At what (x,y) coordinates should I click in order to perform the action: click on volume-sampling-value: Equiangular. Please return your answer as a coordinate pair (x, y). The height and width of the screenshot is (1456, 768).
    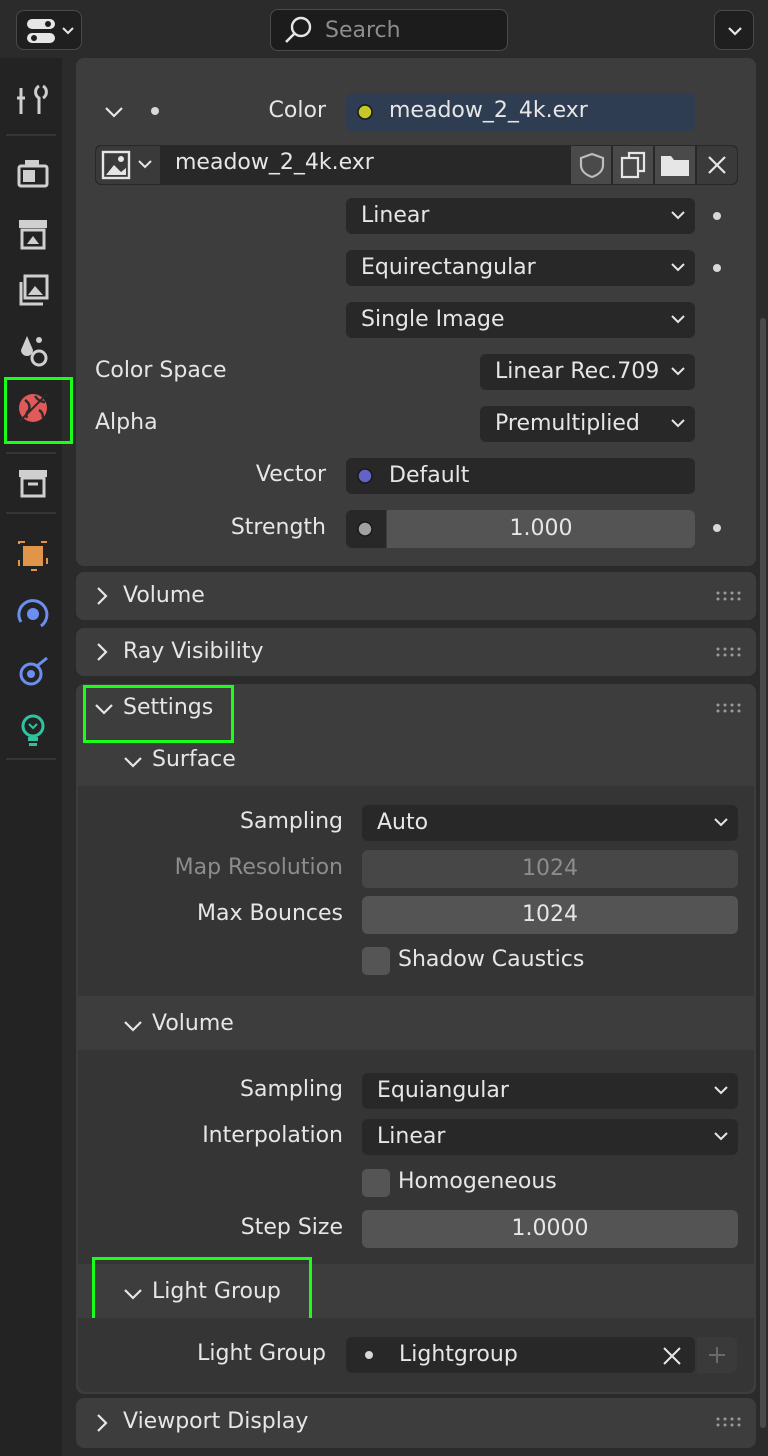
    Looking at the image, I should click on (443, 1090).